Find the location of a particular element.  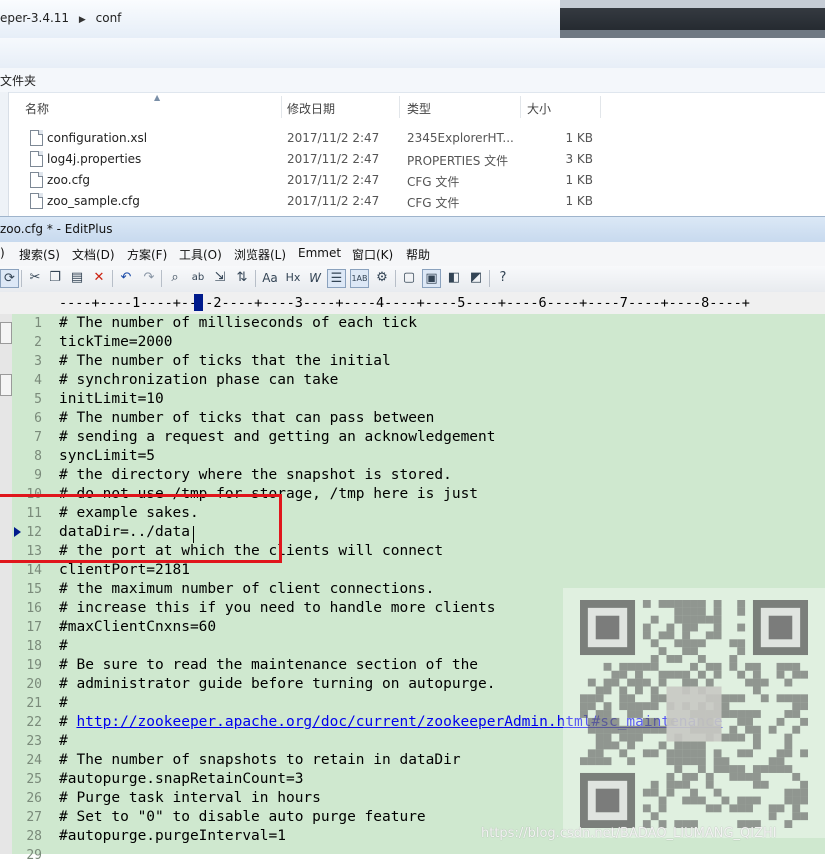

column-header-name: 名称 is located at coordinates (37, 108).